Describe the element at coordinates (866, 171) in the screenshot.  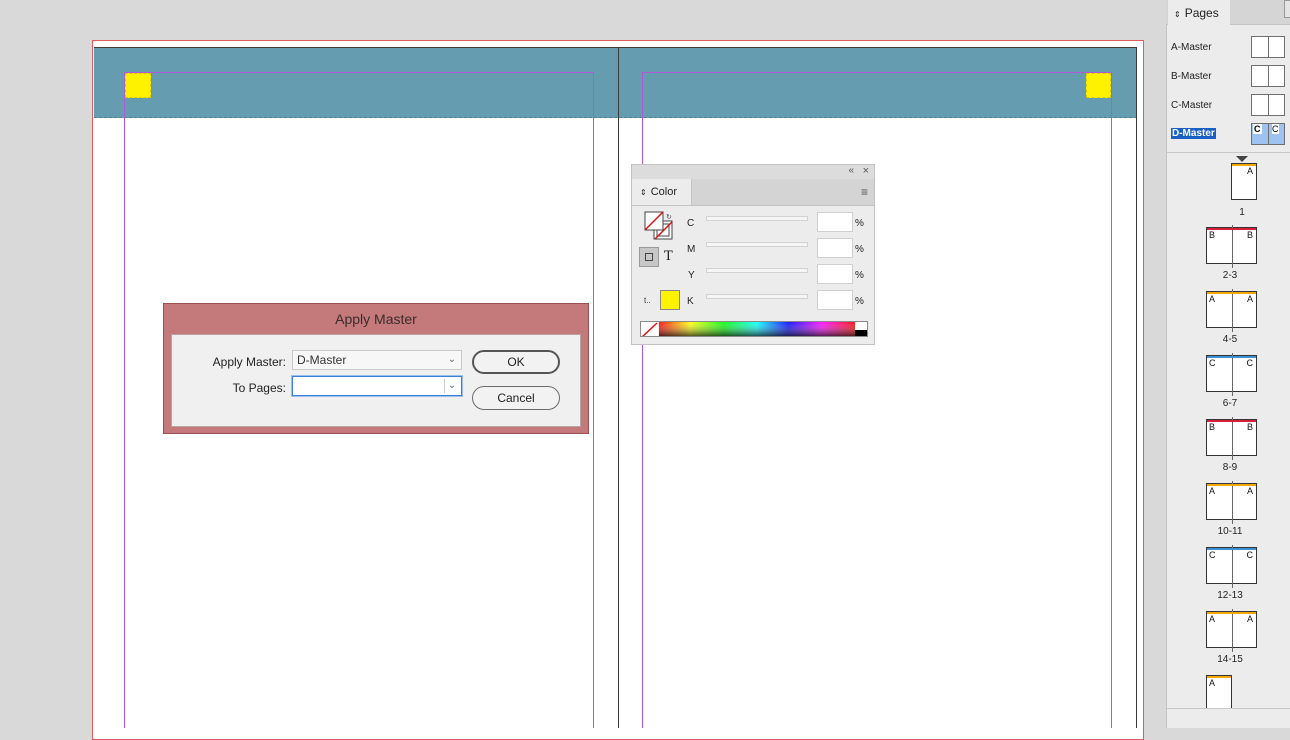
I see `close-icon: ×` at that location.